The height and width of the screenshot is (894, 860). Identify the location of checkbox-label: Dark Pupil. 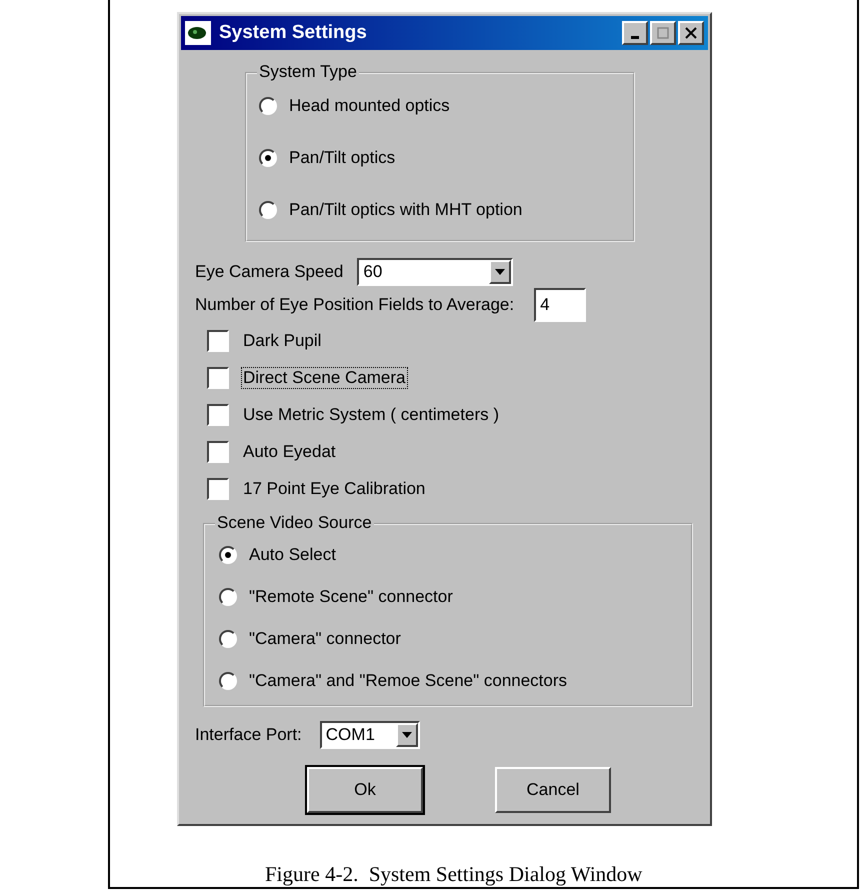
(282, 341).